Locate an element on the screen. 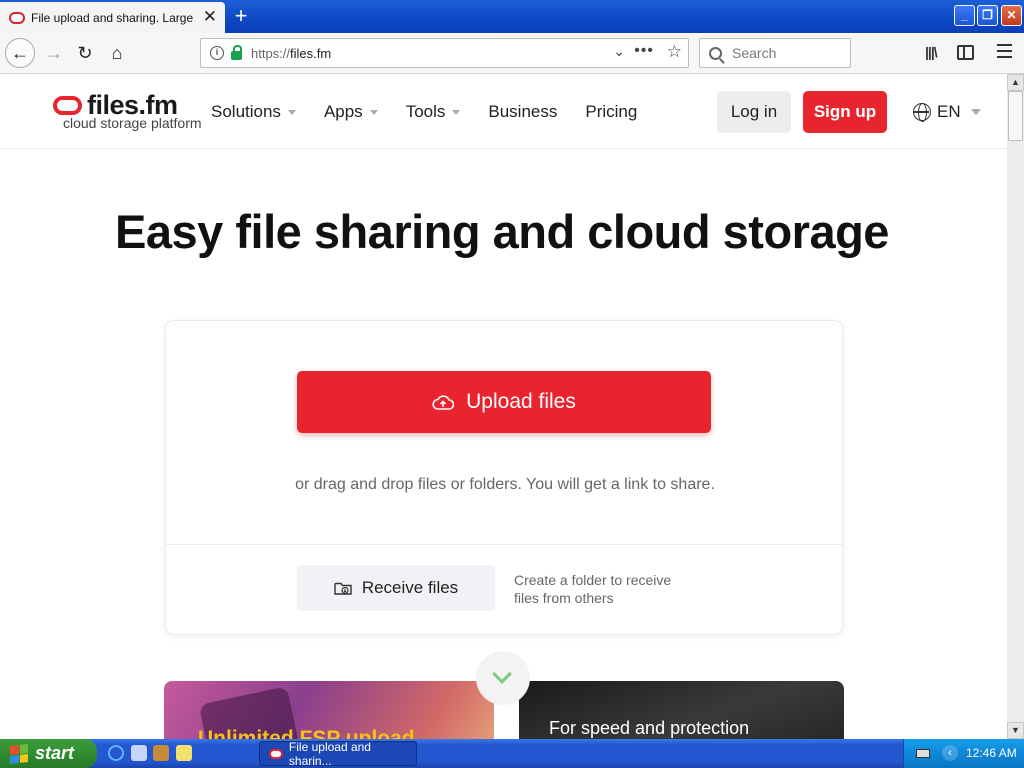 This screenshot has width=1024, height=768. url-host: files.fm is located at coordinates (311, 53).